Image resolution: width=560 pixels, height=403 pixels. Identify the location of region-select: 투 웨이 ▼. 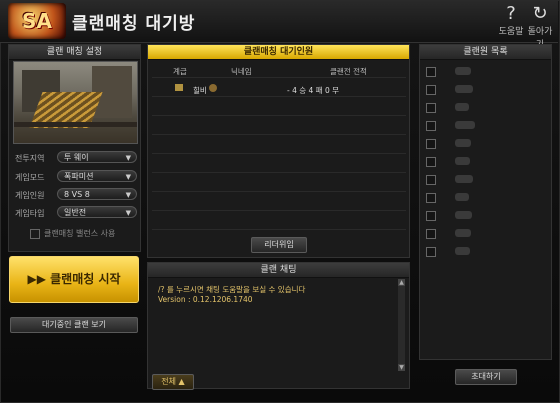
(97, 157).